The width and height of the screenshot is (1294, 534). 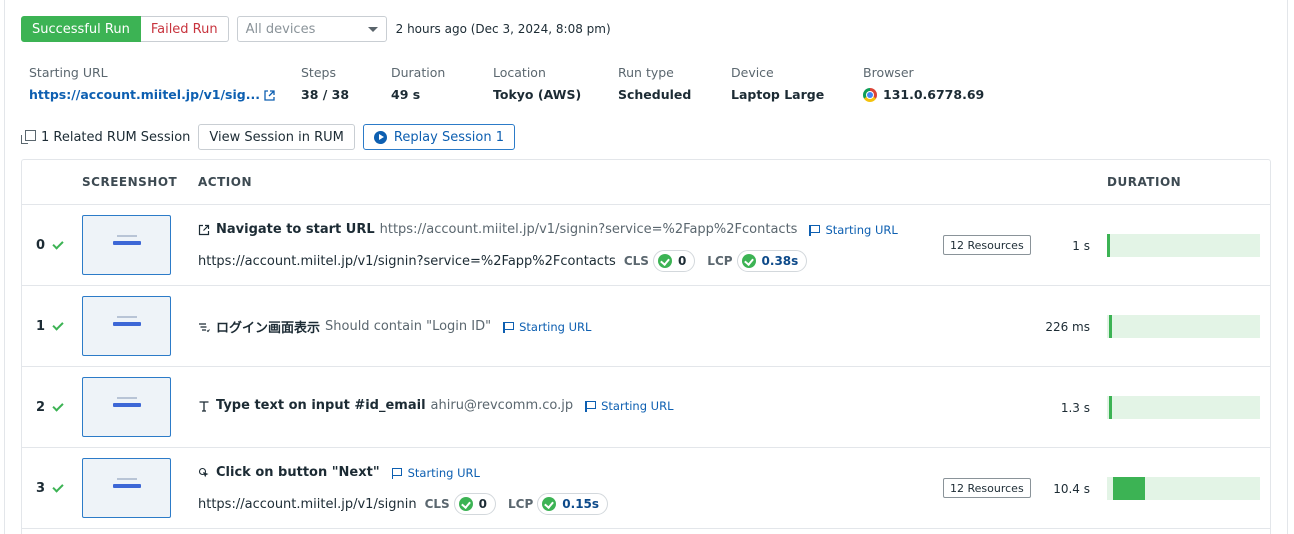 I want to click on meta-value: 131.0.6778.69, so click(x=923, y=95).